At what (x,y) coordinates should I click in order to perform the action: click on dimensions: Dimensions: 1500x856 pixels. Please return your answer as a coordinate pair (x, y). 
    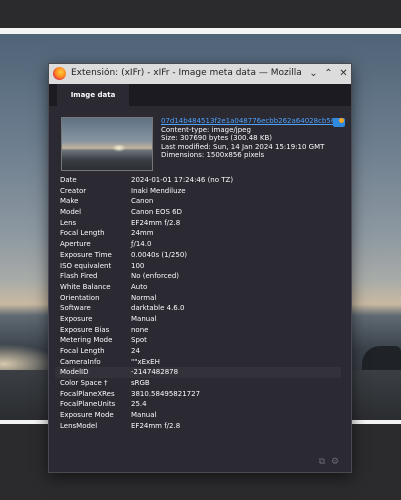
    Looking at the image, I should click on (213, 155).